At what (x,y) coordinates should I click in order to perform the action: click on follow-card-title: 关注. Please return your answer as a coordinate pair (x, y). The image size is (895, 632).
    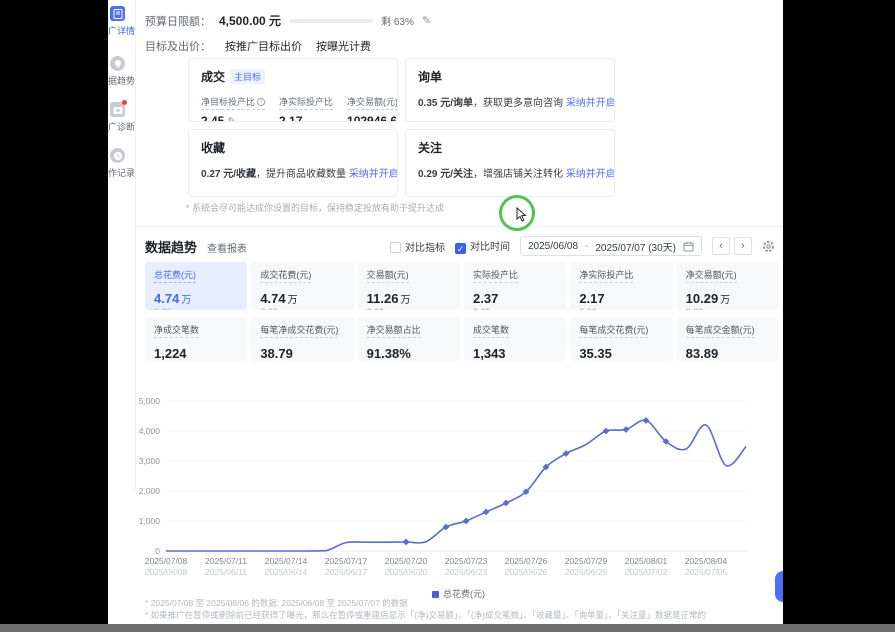
    Looking at the image, I should click on (430, 148).